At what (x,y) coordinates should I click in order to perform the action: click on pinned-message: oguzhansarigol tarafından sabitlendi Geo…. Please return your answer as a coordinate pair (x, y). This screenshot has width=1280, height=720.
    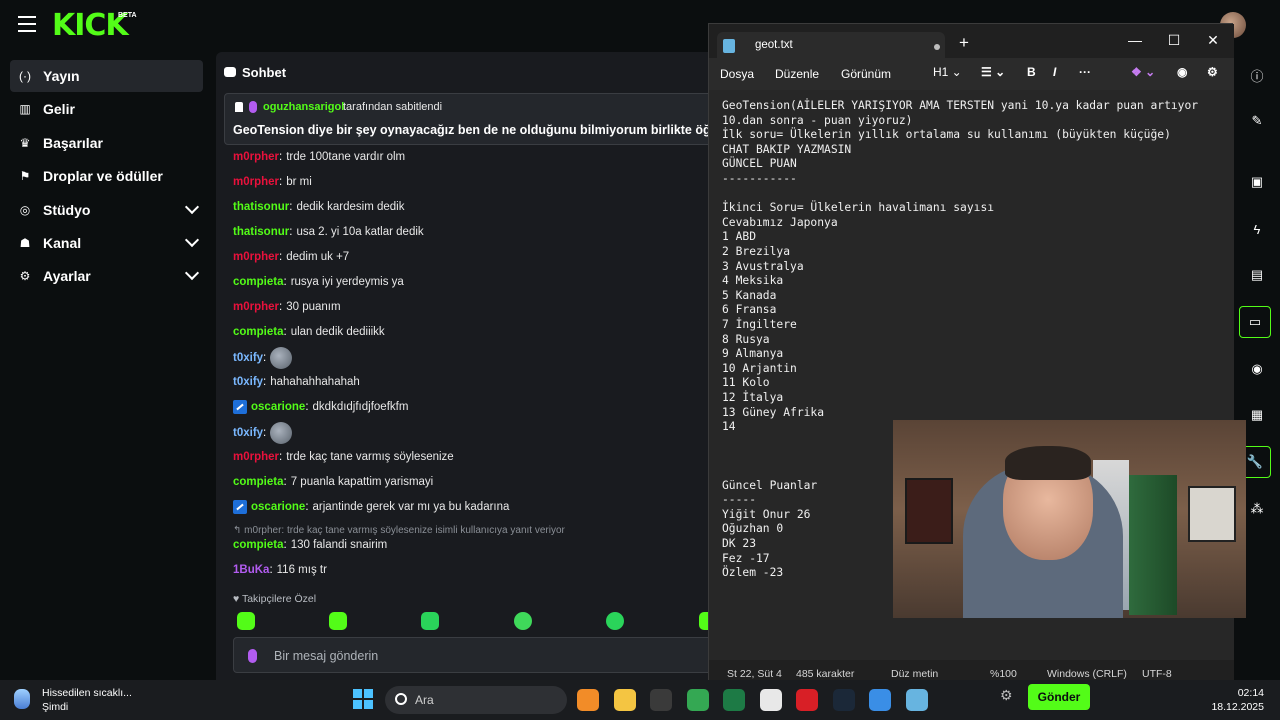
    Looking at the image, I should click on (484, 119).